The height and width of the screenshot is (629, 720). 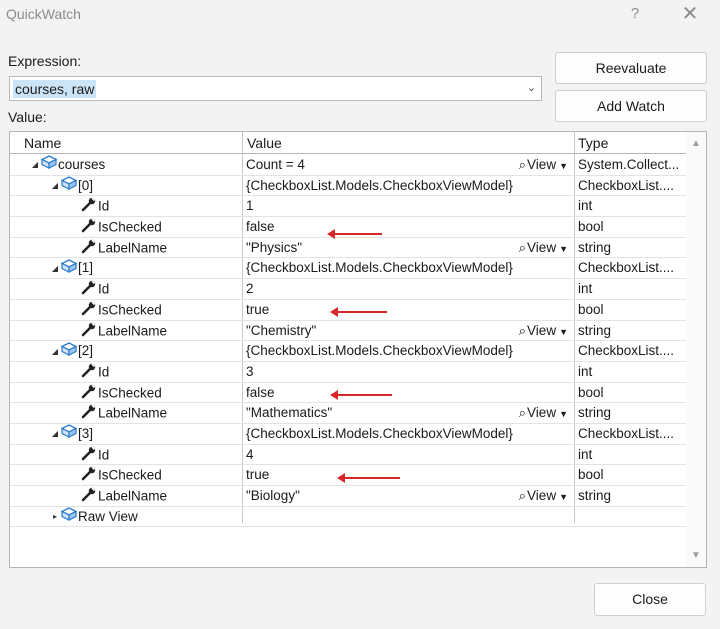 What do you see at coordinates (631, 68) in the screenshot?
I see `reevaluate-button: Reevaluate` at bounding box center [631, 68].